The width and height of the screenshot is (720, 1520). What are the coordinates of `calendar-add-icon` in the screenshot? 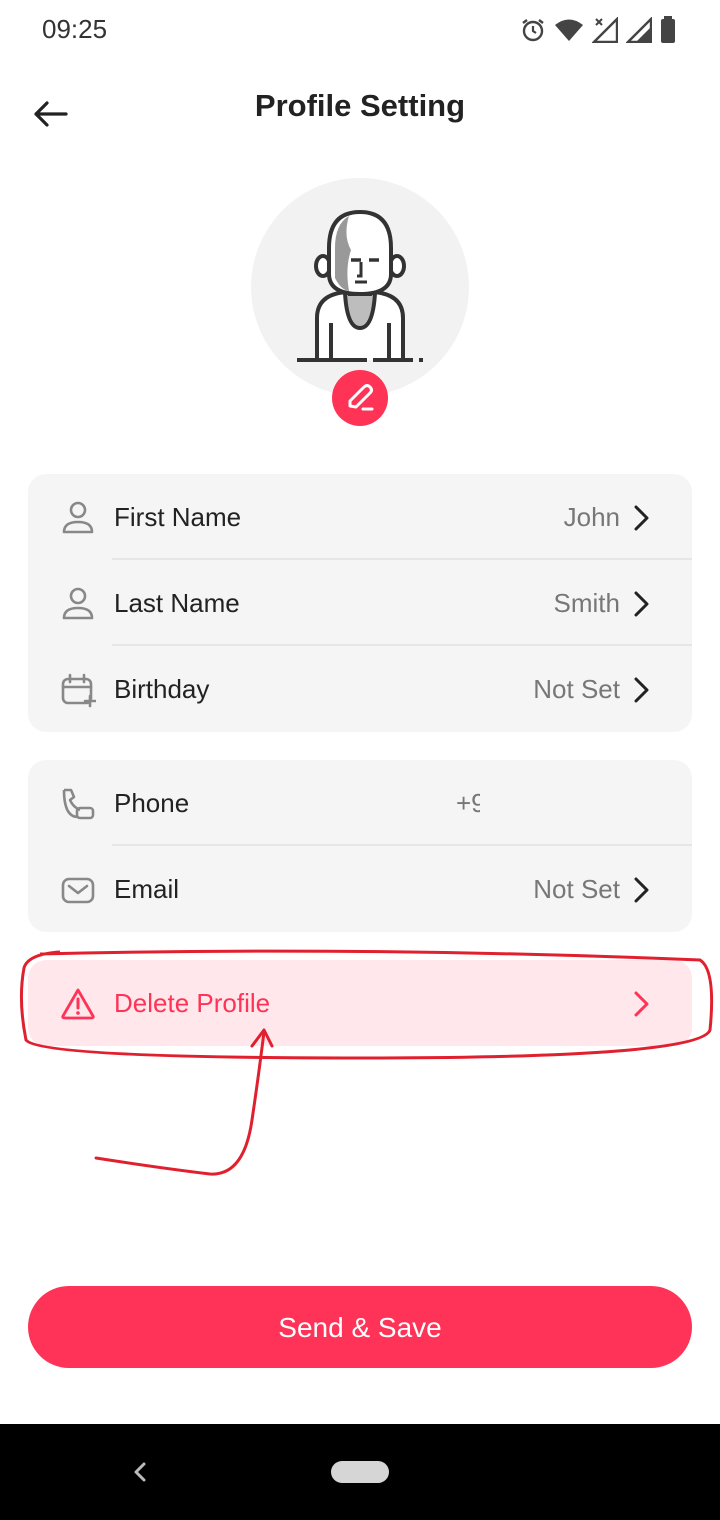 It's located at (78, 690).